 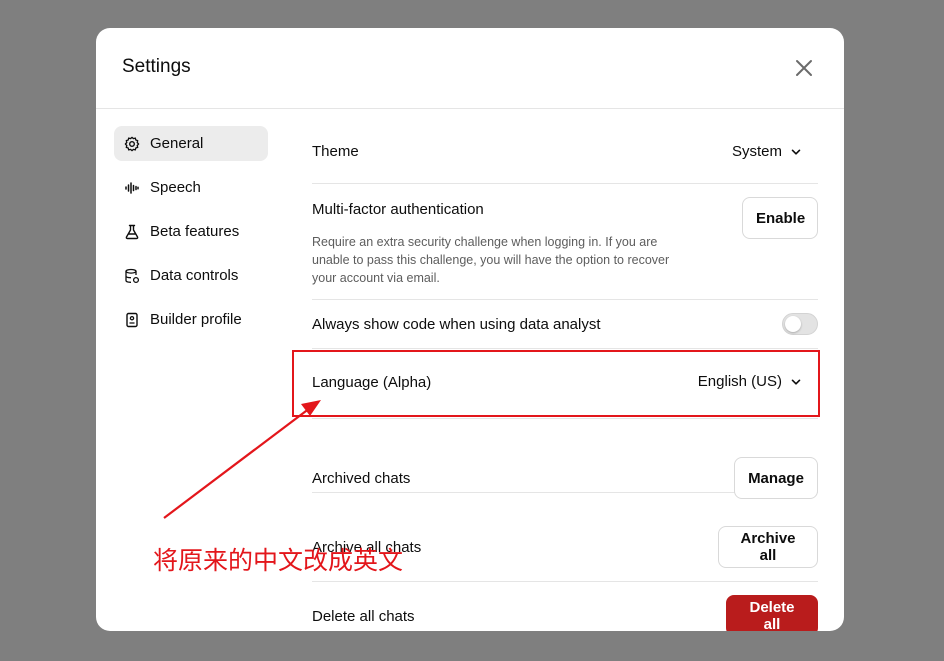 I want to click on sidebar-item-beta-features: Beta features, so click(x=191, y=231).